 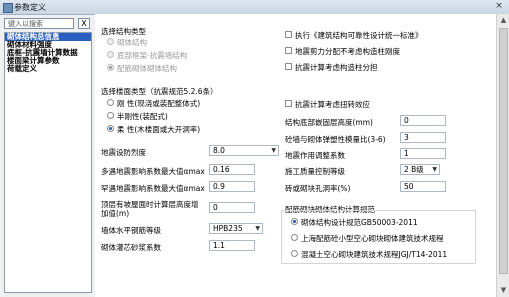 I want to click on radio-code-jgj14, so click(x=294, y=253).